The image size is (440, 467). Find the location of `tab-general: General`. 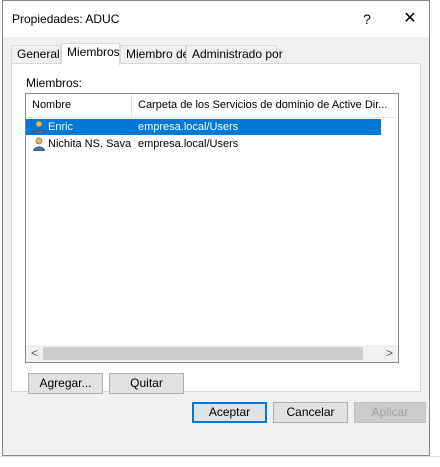

tab-general: General is located at coordinates (36, 54).